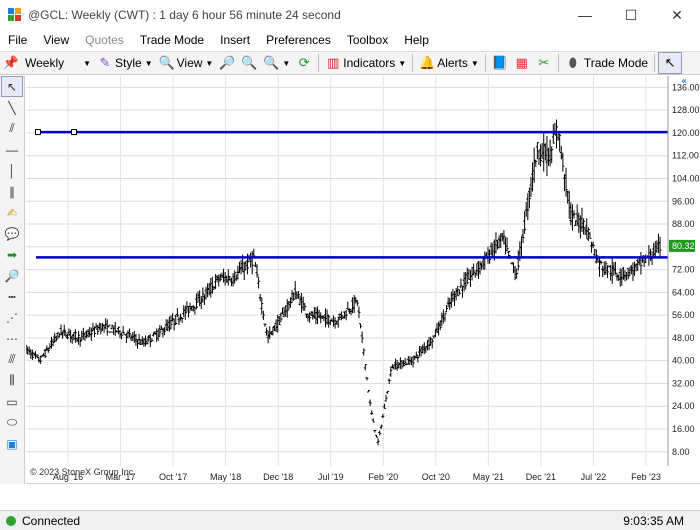  What do you see at coordinates (17, 40) in the screenshot?
I see `menu-file: File` at bounding box center [17, 40].